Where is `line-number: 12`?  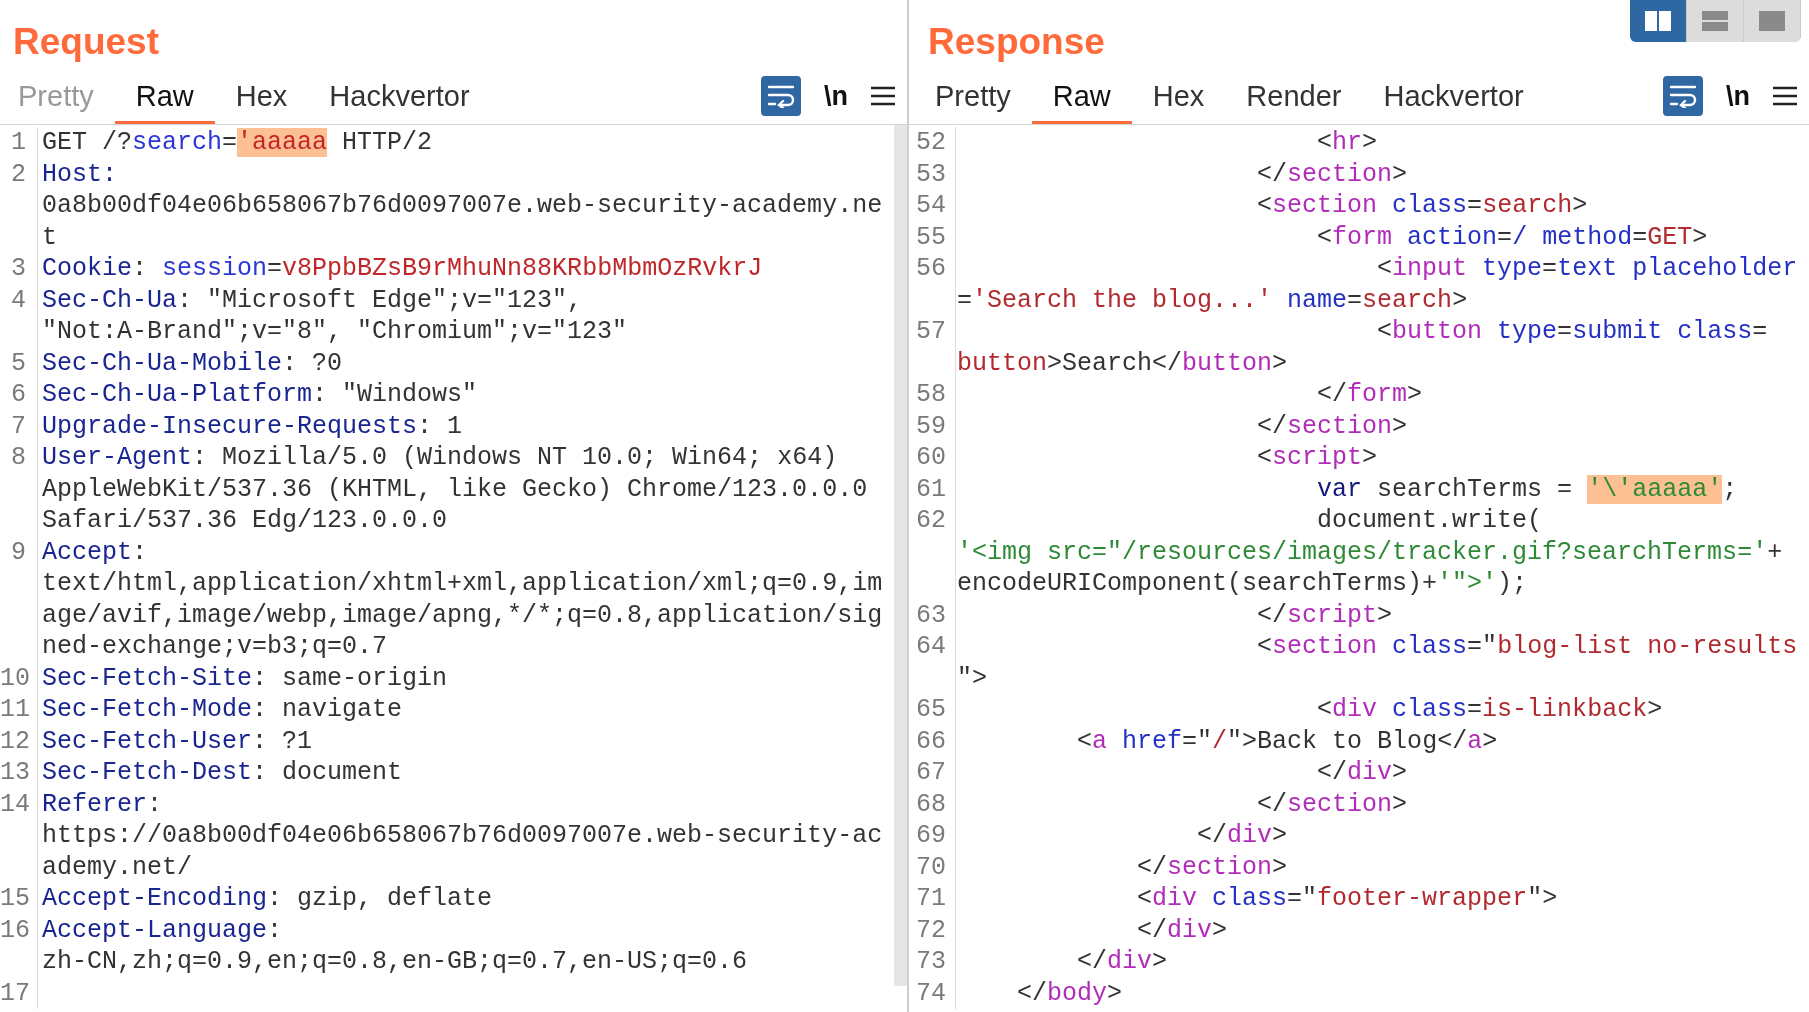 line-number: 12 is located at coordinates (15, 741).